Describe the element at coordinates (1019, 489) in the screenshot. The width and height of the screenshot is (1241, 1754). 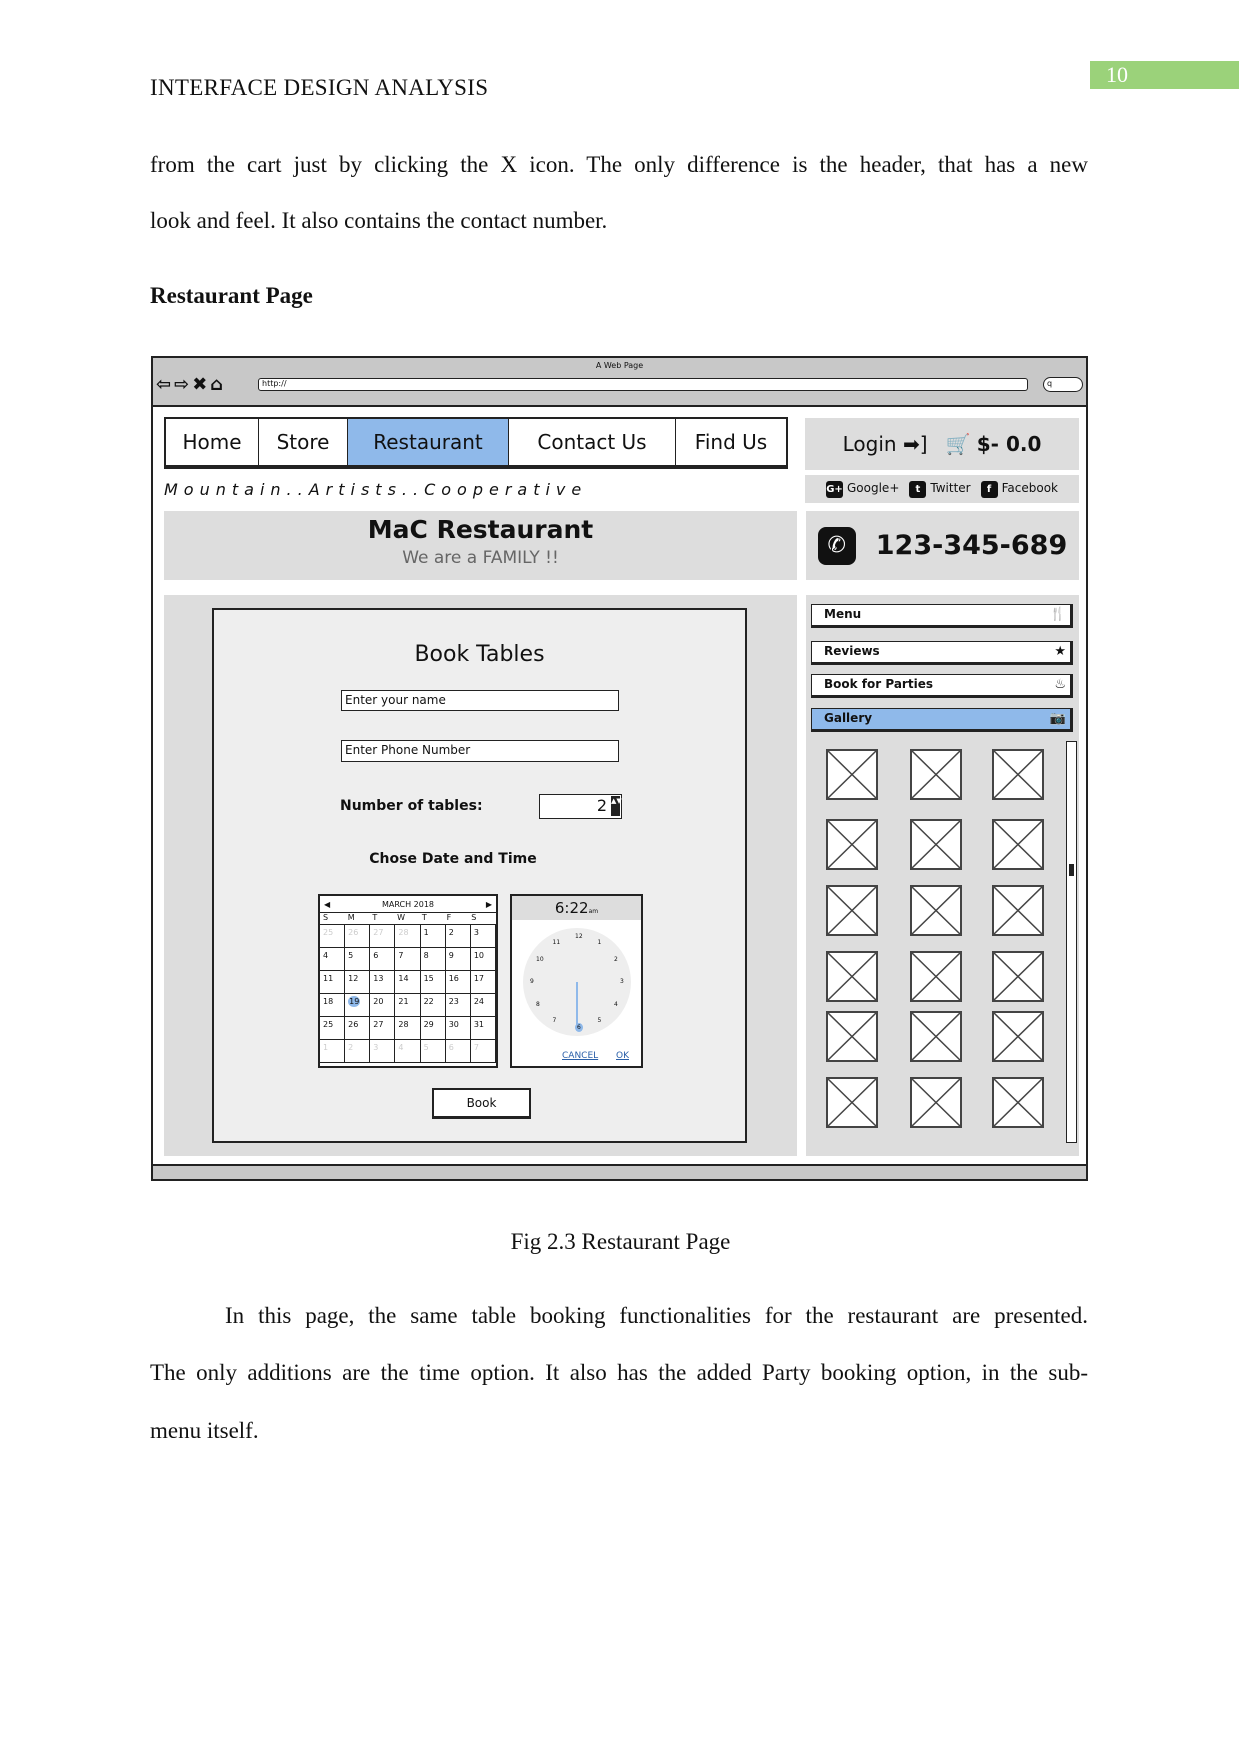
I see `facebook-link: f Facebook` at that location.